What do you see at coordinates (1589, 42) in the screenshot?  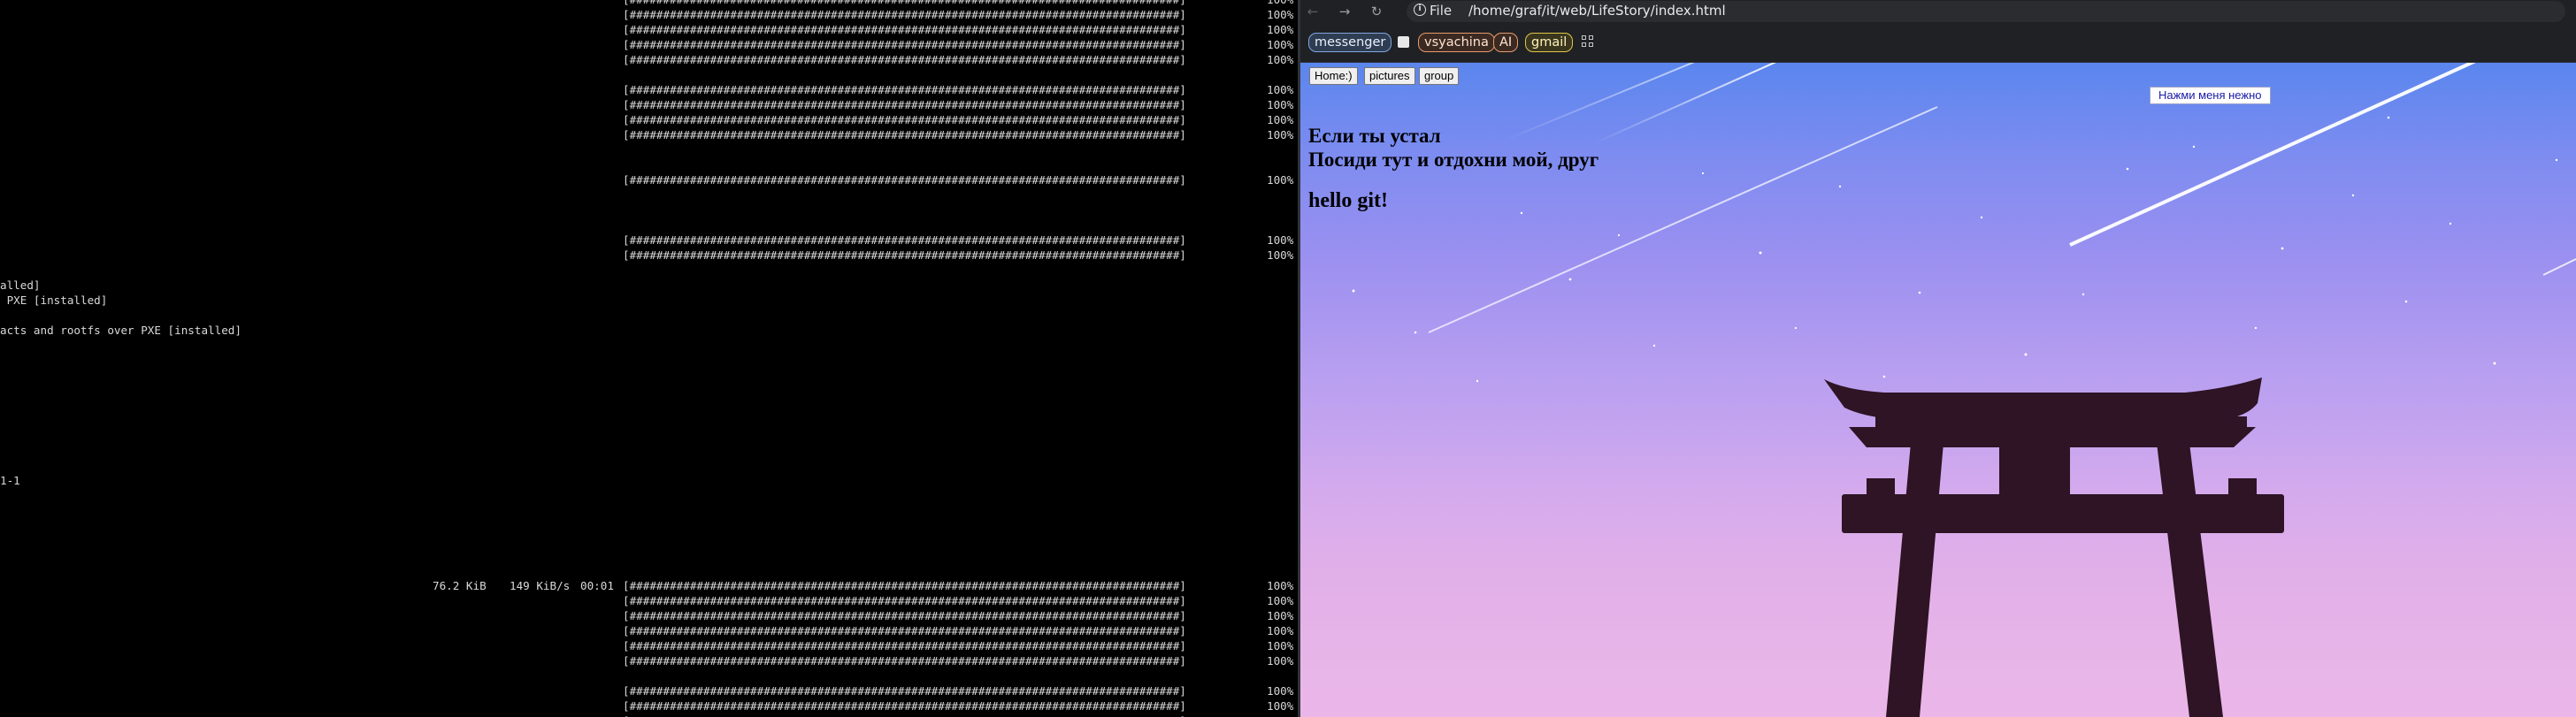 I see `apps-grid-icon` at bounding box center [1589, 42].